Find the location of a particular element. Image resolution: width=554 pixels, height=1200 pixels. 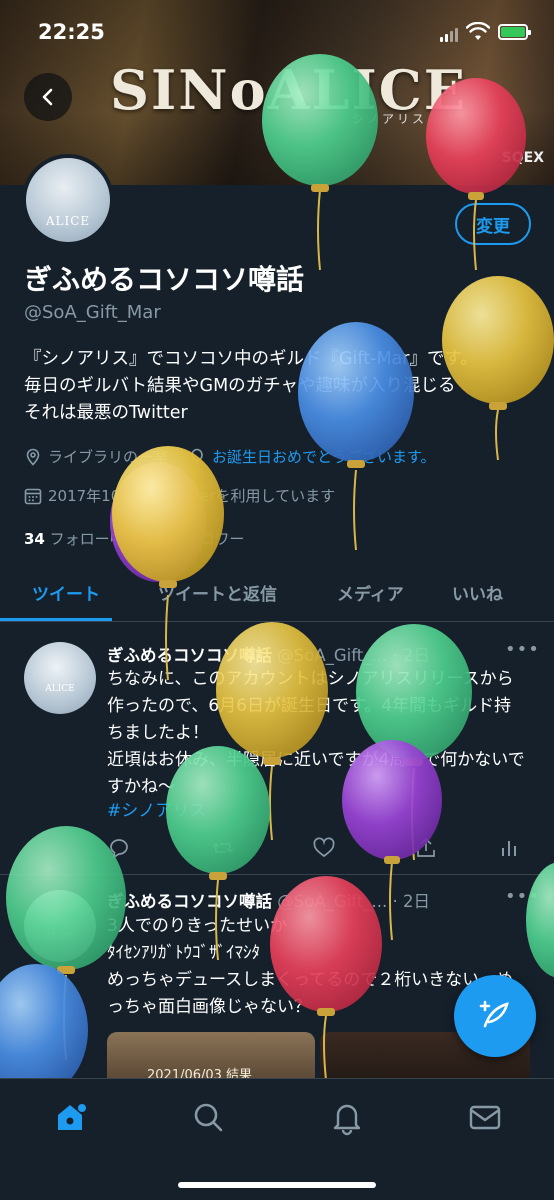

tweet-media-image: 2021/06/03 結果 is located at coordinates (211, 1055).